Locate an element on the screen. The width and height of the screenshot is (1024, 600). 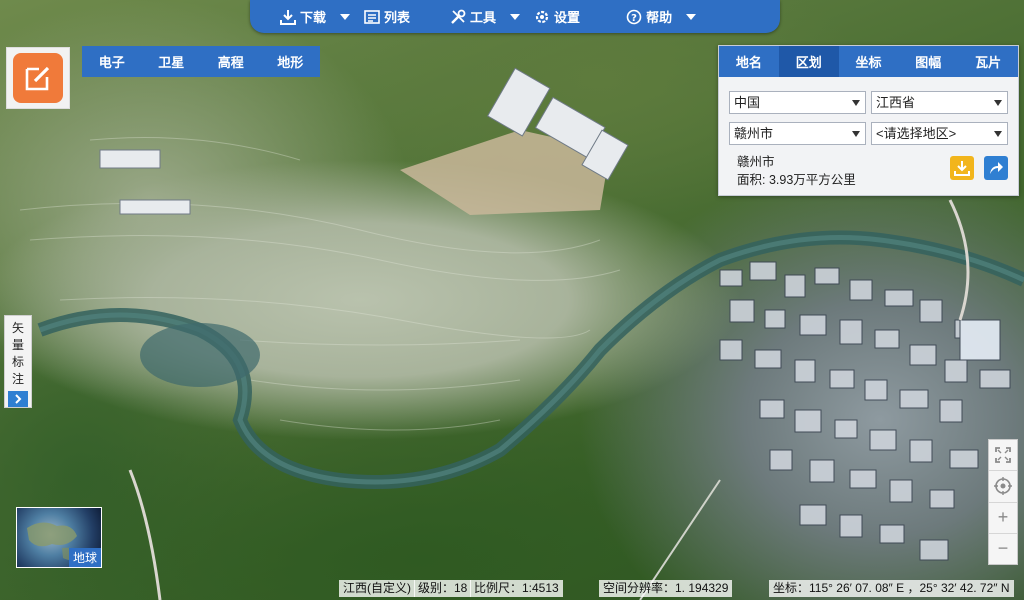
help-menu: ? 帮助 is located at coordinates (649, 16).